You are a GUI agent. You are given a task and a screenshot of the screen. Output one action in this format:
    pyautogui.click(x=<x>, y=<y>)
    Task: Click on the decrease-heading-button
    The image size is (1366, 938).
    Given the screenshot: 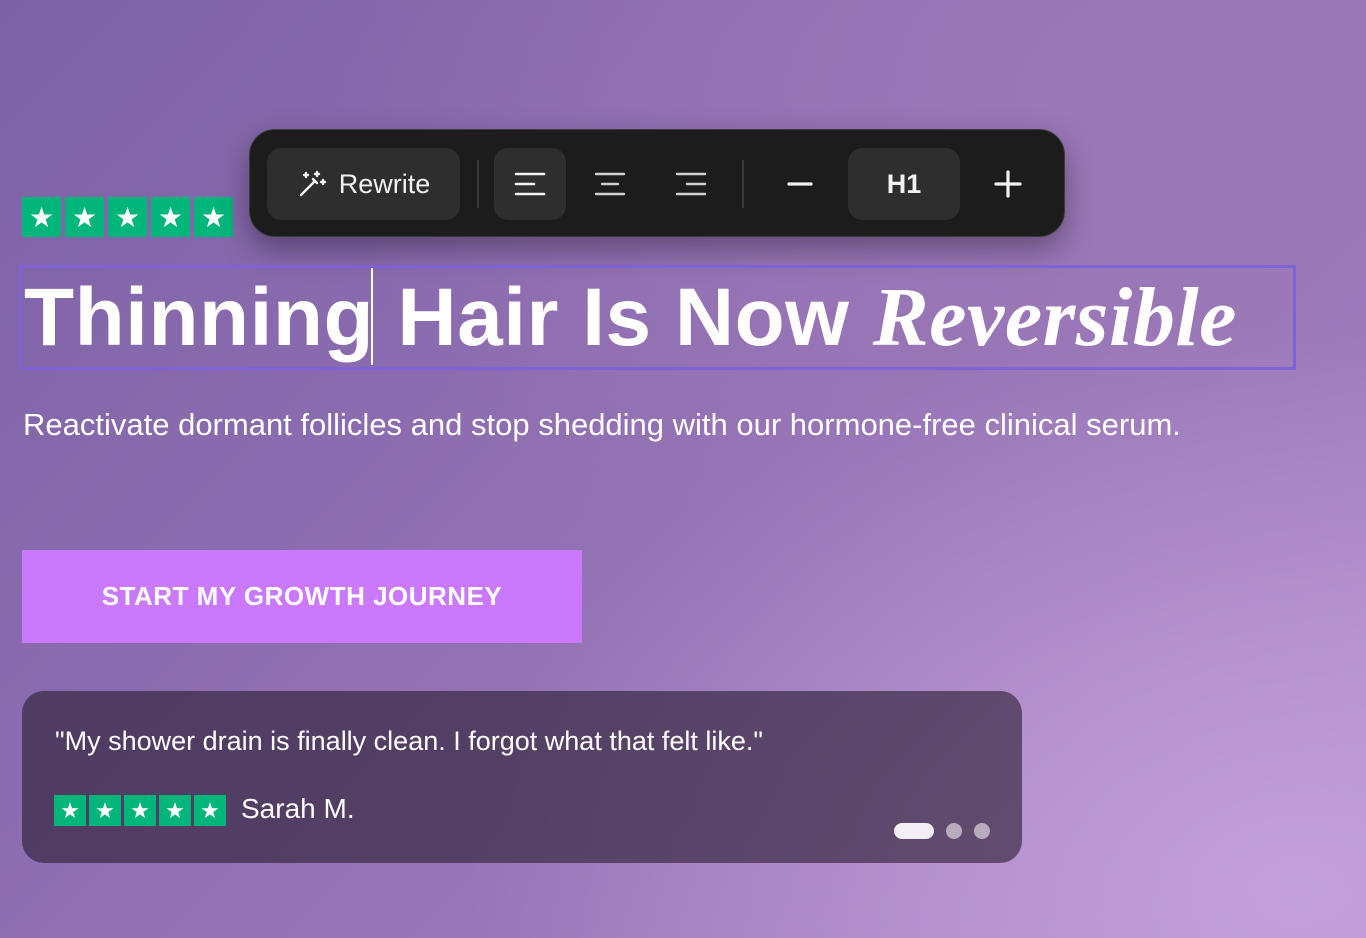 What is the action you would take?
    pyautogui.click(x=800, y=184)
    